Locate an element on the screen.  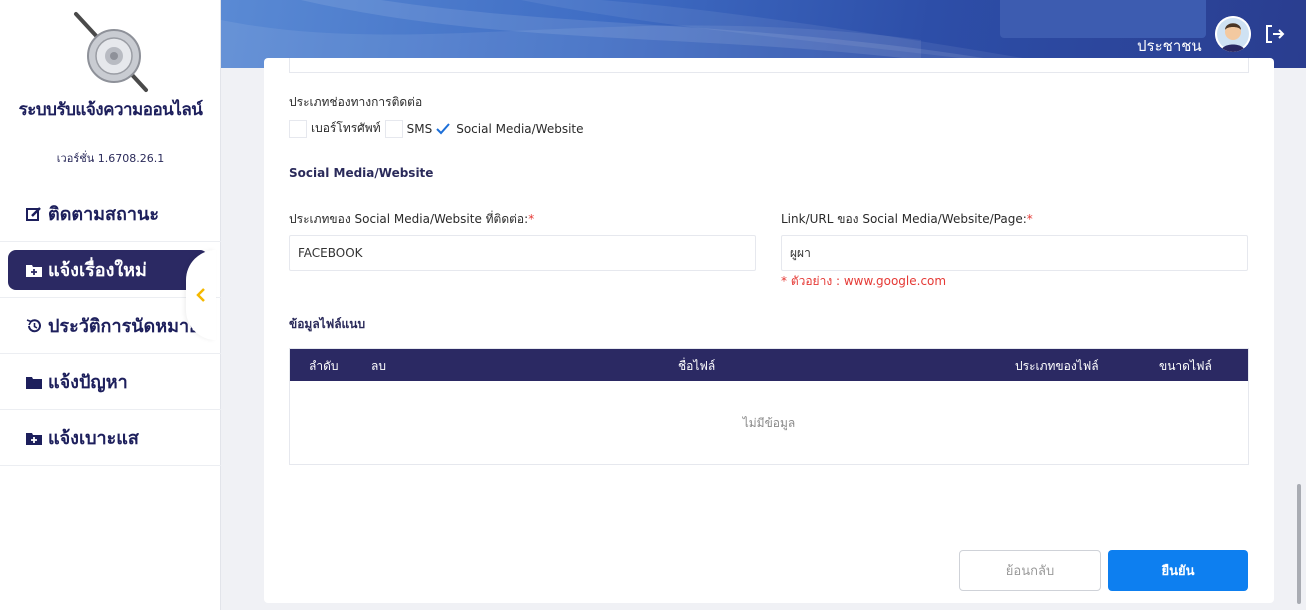
police-emblem-logo is located at coordinates (111, 52).